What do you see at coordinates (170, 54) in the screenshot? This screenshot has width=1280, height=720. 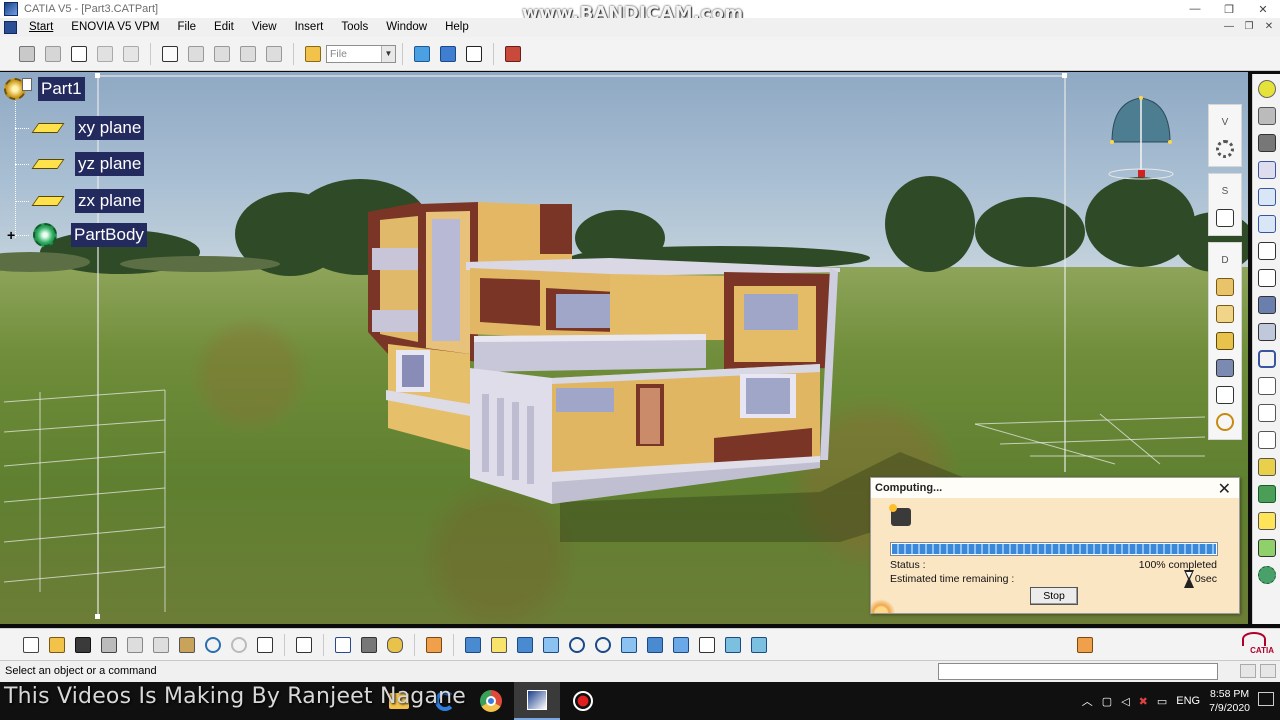 I see `catalog-icon` at bounding box center [170, 54].